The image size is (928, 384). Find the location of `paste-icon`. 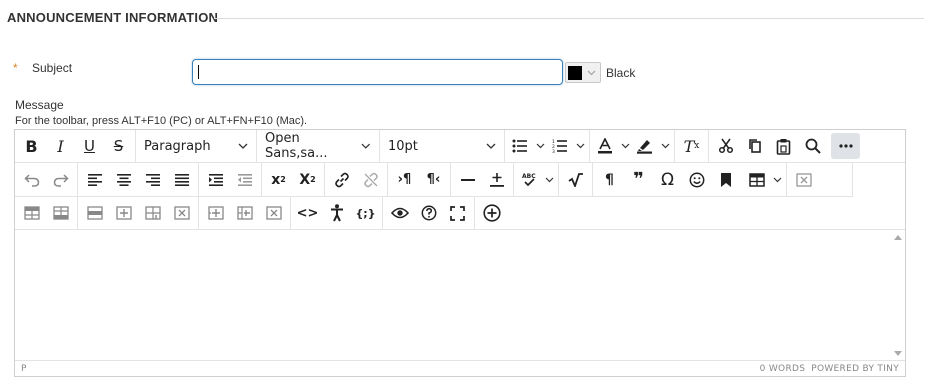

paste-icon is located at coordinates (783, 146).